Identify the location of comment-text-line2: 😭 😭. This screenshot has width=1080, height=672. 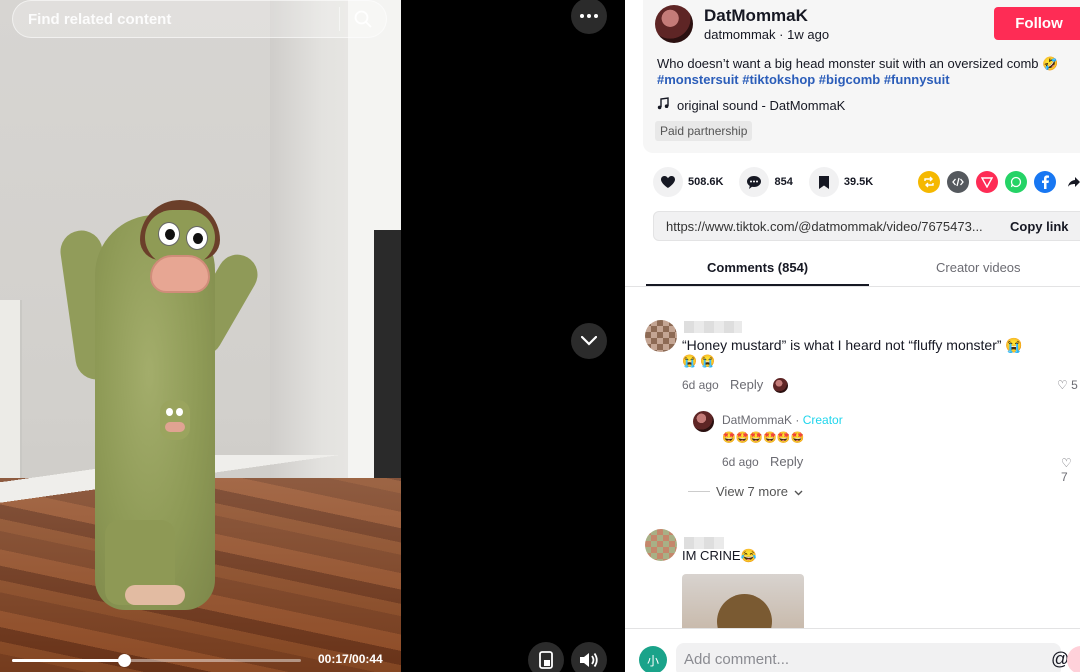
(699, 361).